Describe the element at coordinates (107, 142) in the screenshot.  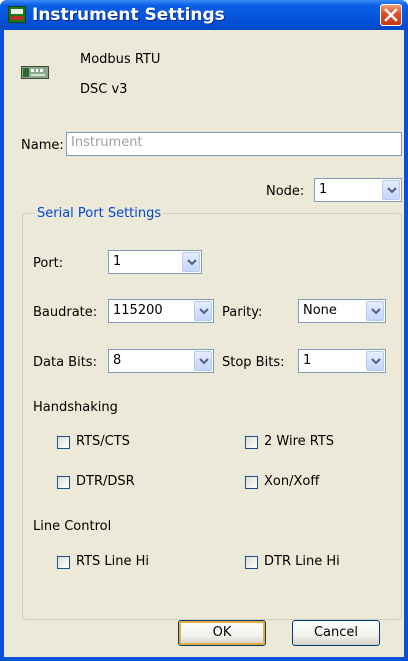
I see `name-placeholder: Instrument` at that location.